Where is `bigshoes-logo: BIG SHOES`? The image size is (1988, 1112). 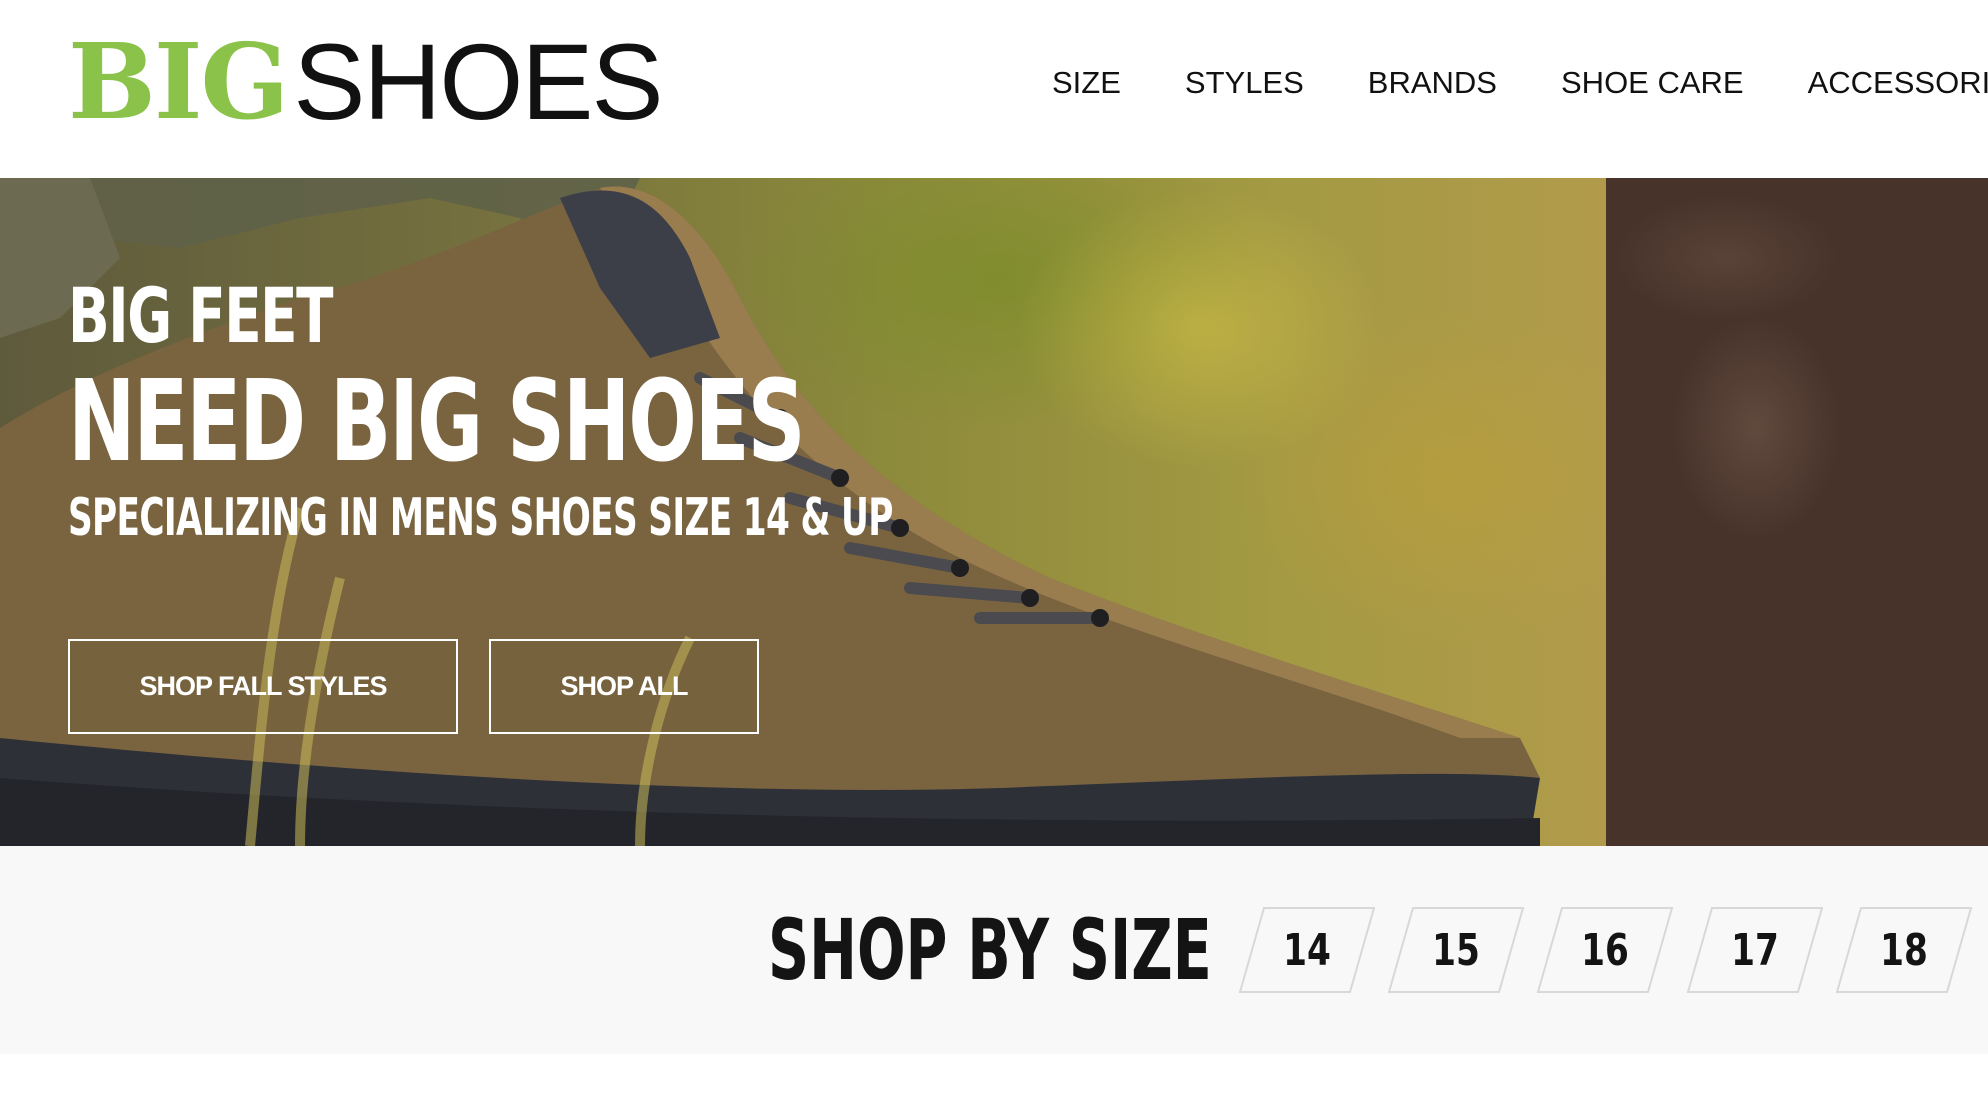 bigshoes-logo: BIG SHOES is located at coordinates (365, 81).